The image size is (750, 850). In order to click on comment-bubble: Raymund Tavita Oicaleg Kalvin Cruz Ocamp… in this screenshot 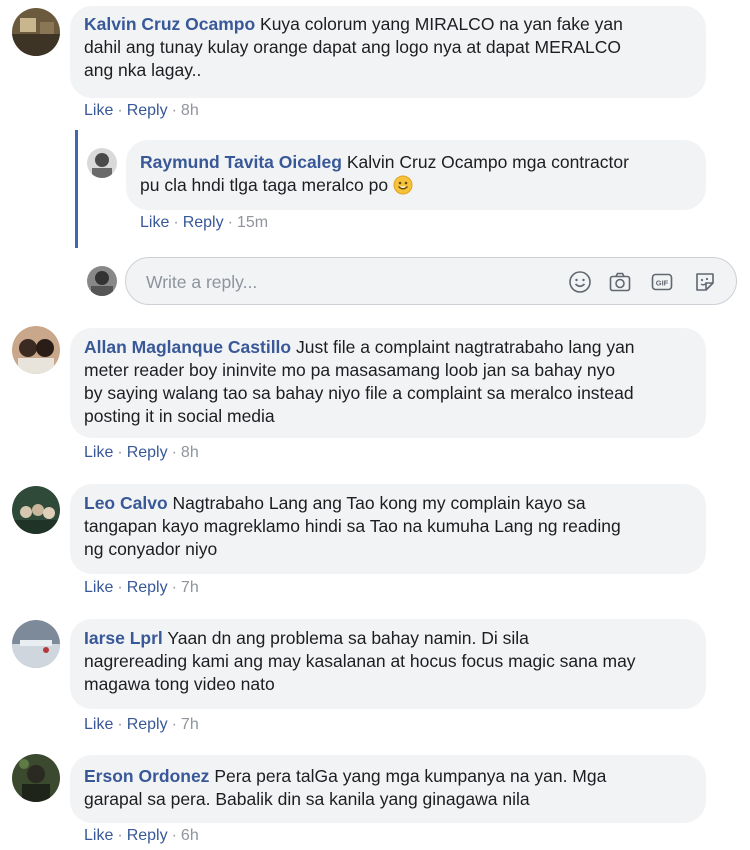, I will do `click(416, 175)`.